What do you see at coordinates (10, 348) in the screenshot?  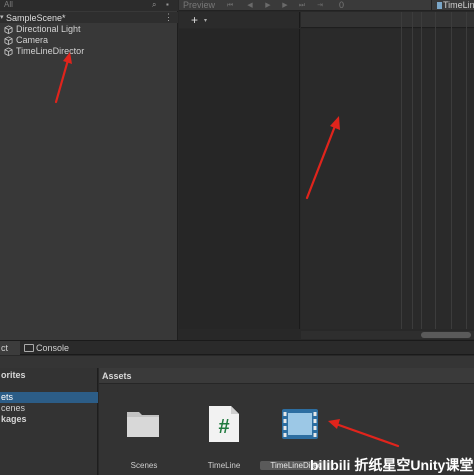 I see `tab-project: ct` at bounding box center [10, 348].